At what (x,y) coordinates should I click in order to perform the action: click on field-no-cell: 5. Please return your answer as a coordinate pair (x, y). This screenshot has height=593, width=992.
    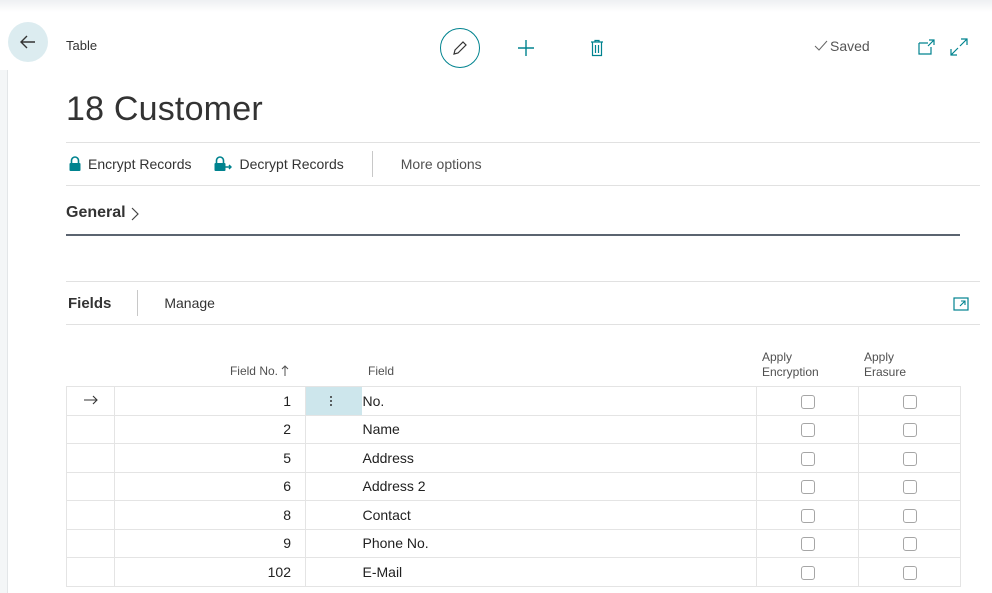
    Looking at the image, I should click on (210, 458).